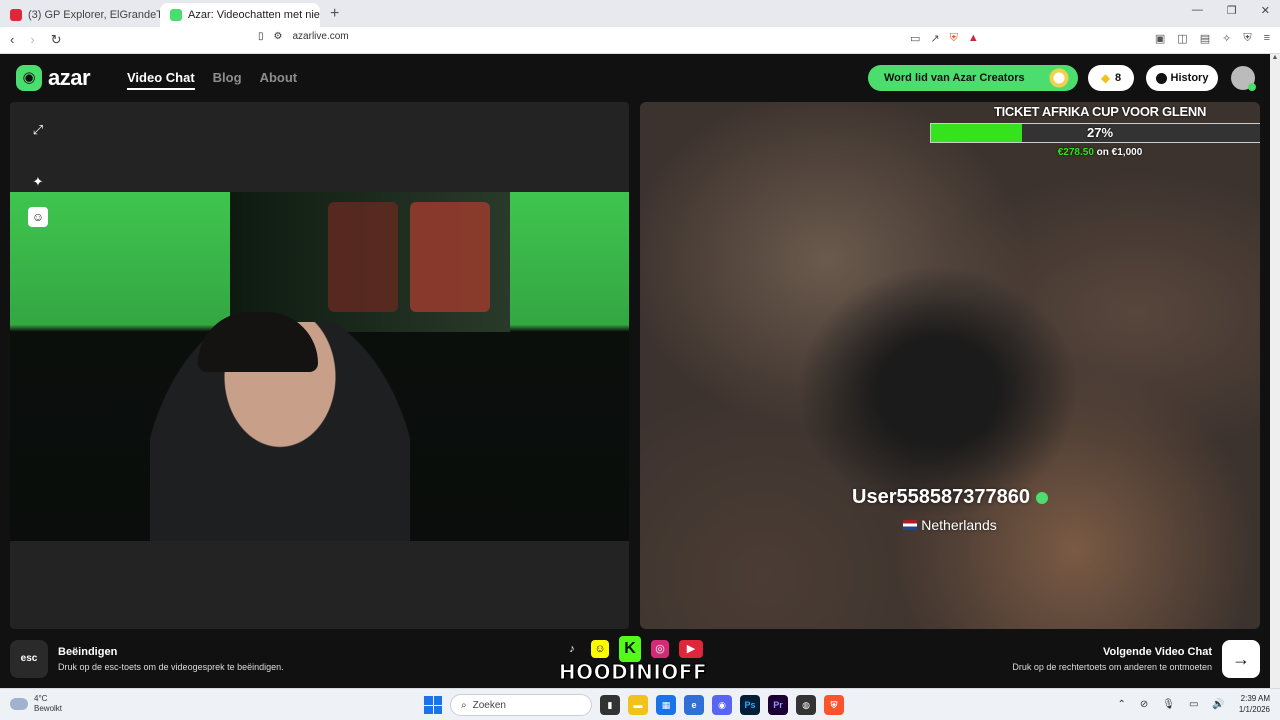  I want to click on azar-favicon-icon, so click(176, 15).